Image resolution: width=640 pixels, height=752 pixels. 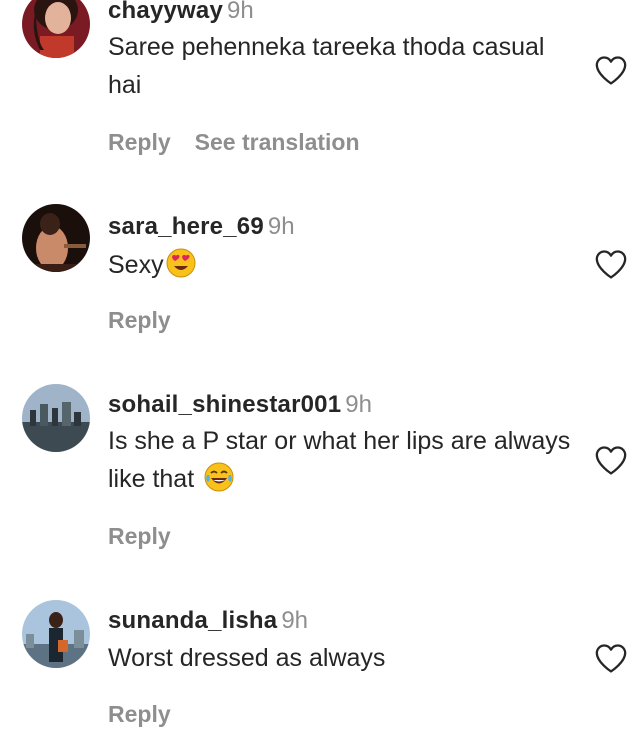 I want to click on tears-of-joy-emoji, so click(x=219, y=477).